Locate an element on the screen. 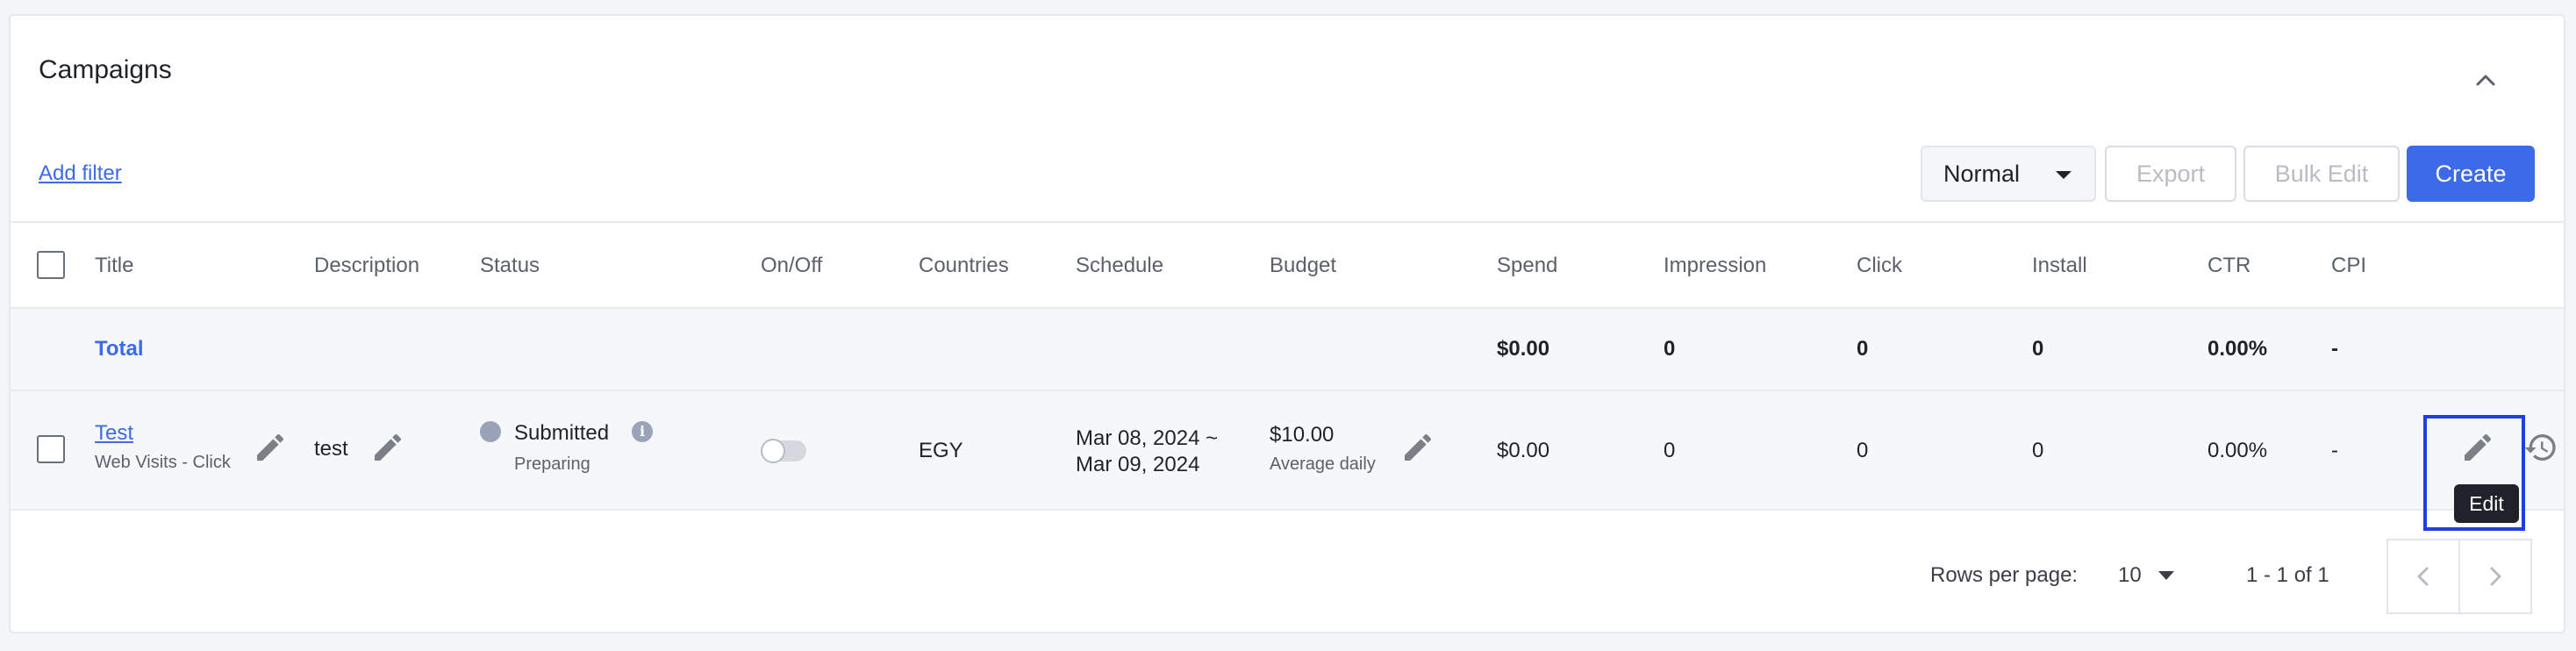  rows-per-page-select: 10 is located at coordinates (2130, 576).